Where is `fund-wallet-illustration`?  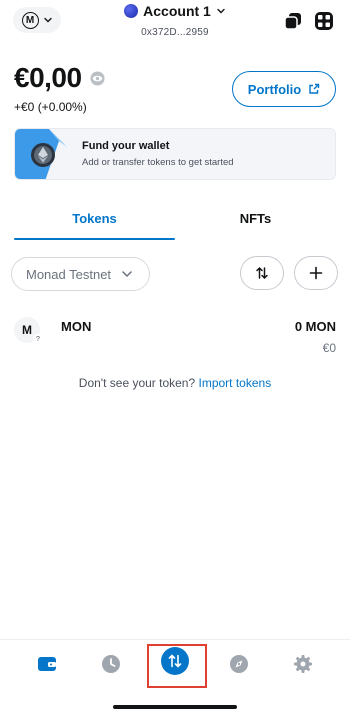
fund-wallet-illustration is located at coordinates (41, 154).